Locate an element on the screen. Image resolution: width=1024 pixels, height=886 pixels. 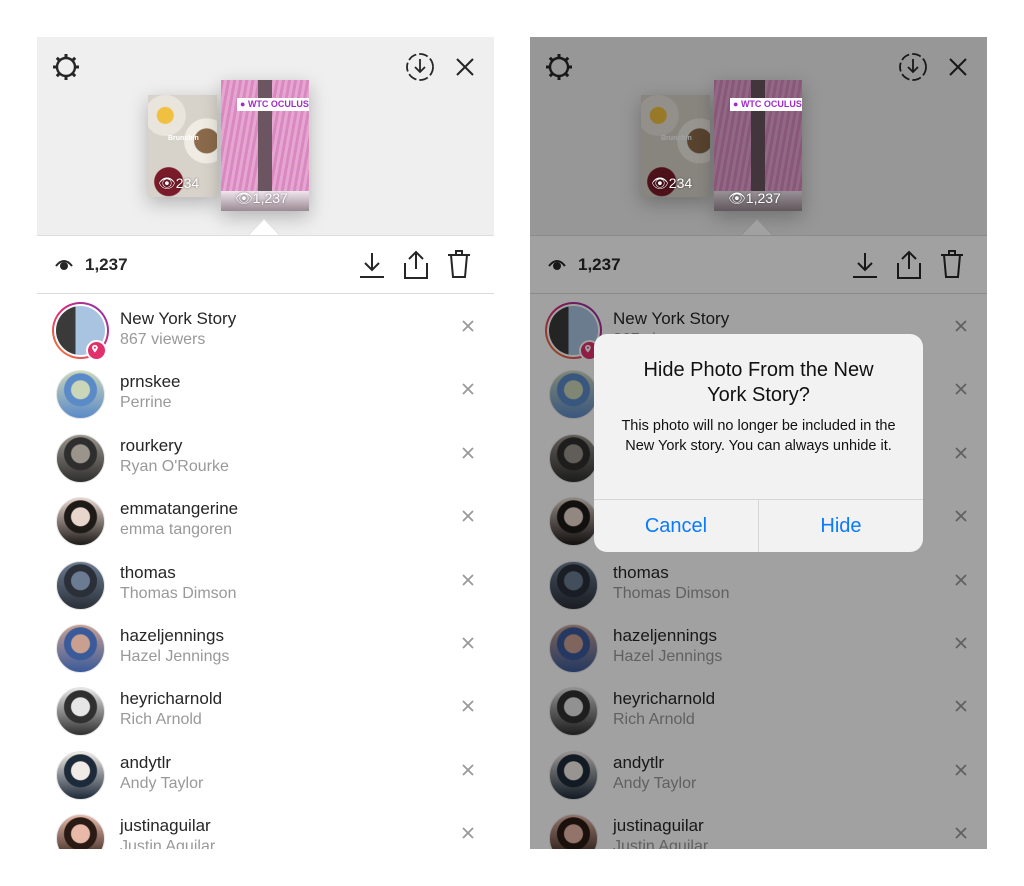
share-icon is located at coordinates (416, 265).